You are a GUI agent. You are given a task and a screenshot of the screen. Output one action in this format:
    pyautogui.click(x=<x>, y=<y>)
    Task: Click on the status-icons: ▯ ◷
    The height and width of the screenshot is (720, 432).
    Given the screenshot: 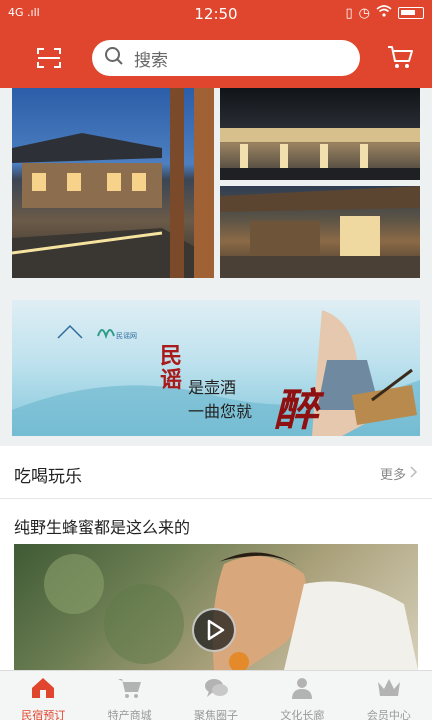 What is the action you would take?
    pyautogui.click(x=384, y=13)
    